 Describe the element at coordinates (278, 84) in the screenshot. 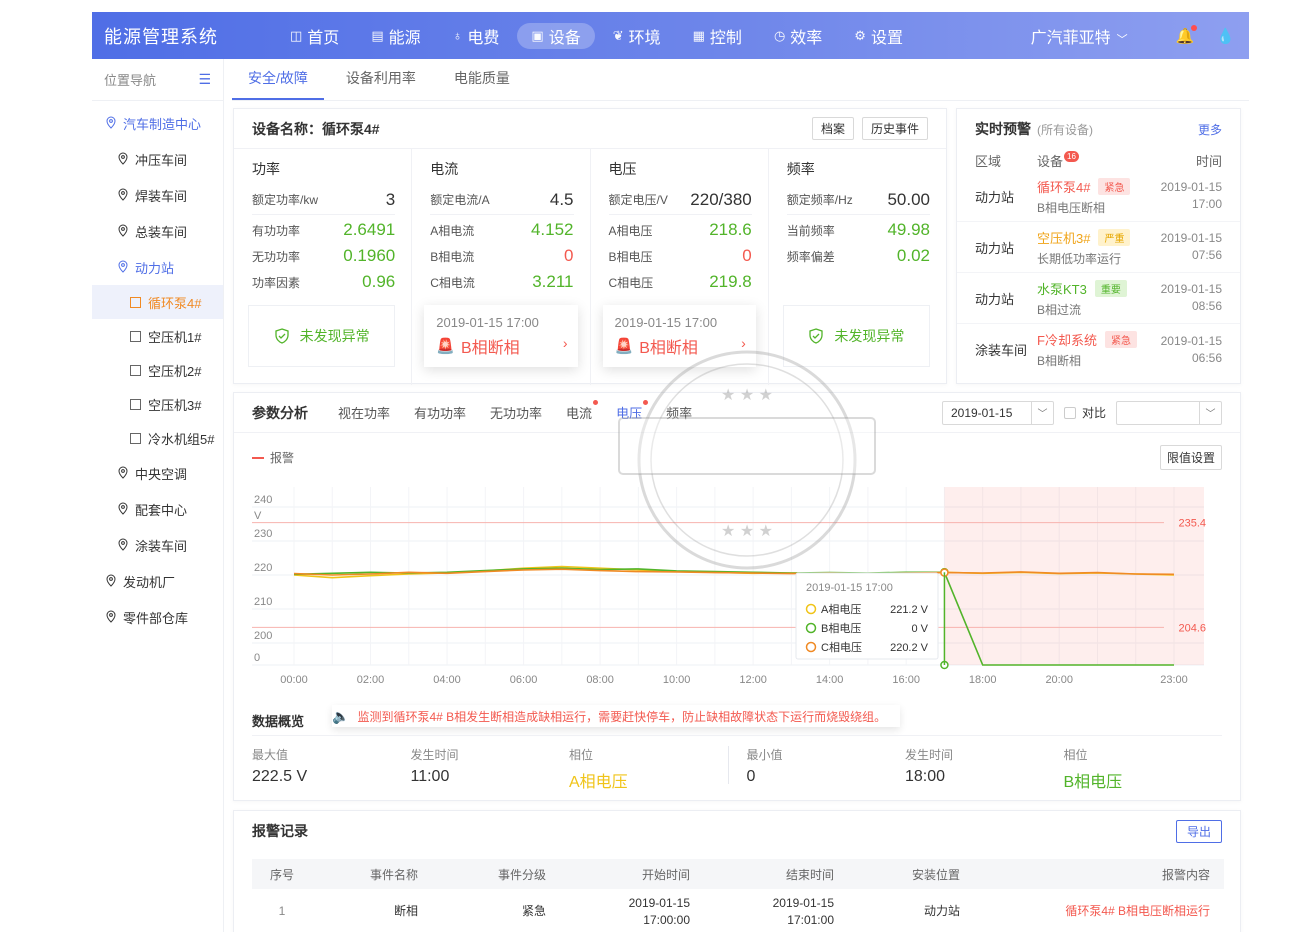

I see `tab-safety: 安全/故障` at that location.